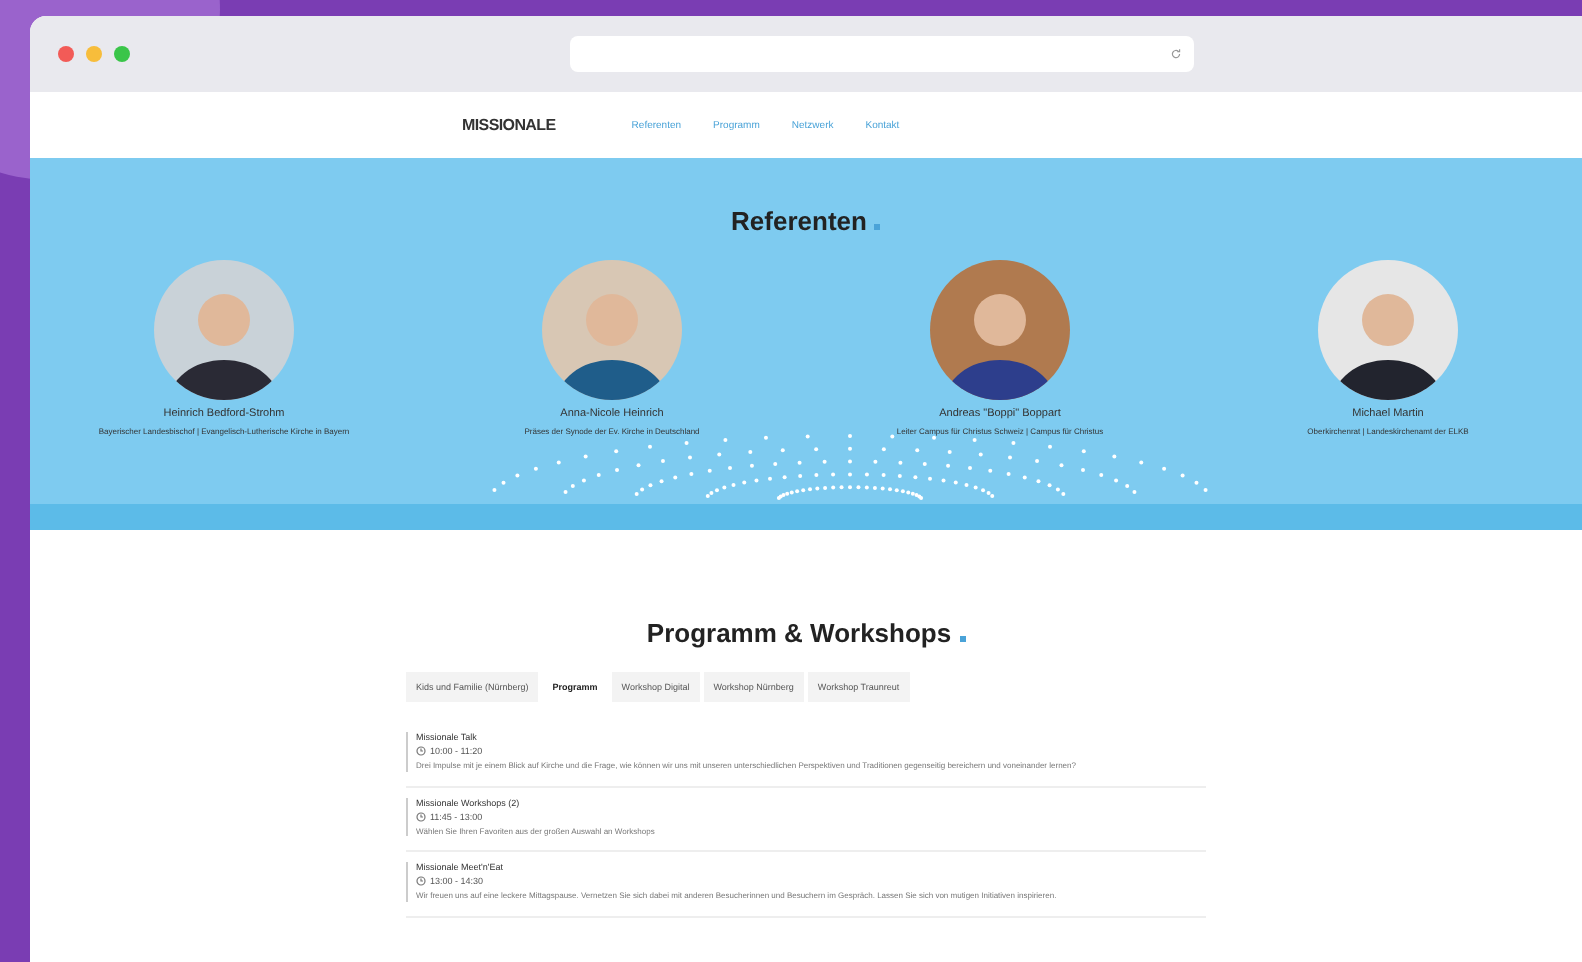  What do you see at coordinates (799, 633) in the screenshot?
I see `section-title: Programm & Workshops` at bounding box center [799, 633].